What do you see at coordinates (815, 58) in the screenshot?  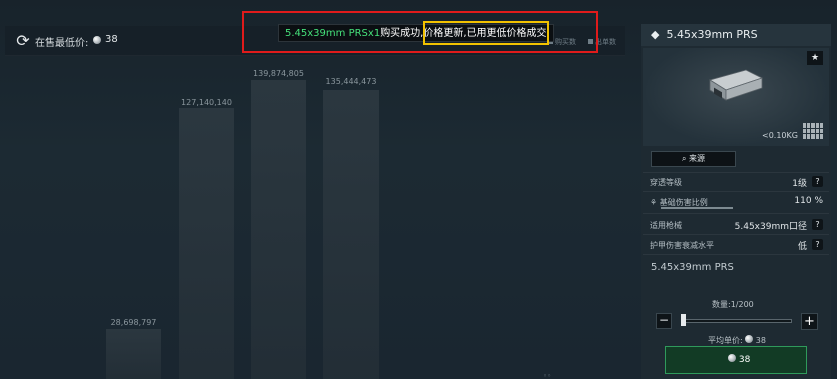 I see `favorite-star-icon: ★` at bounding box center [815, 58].